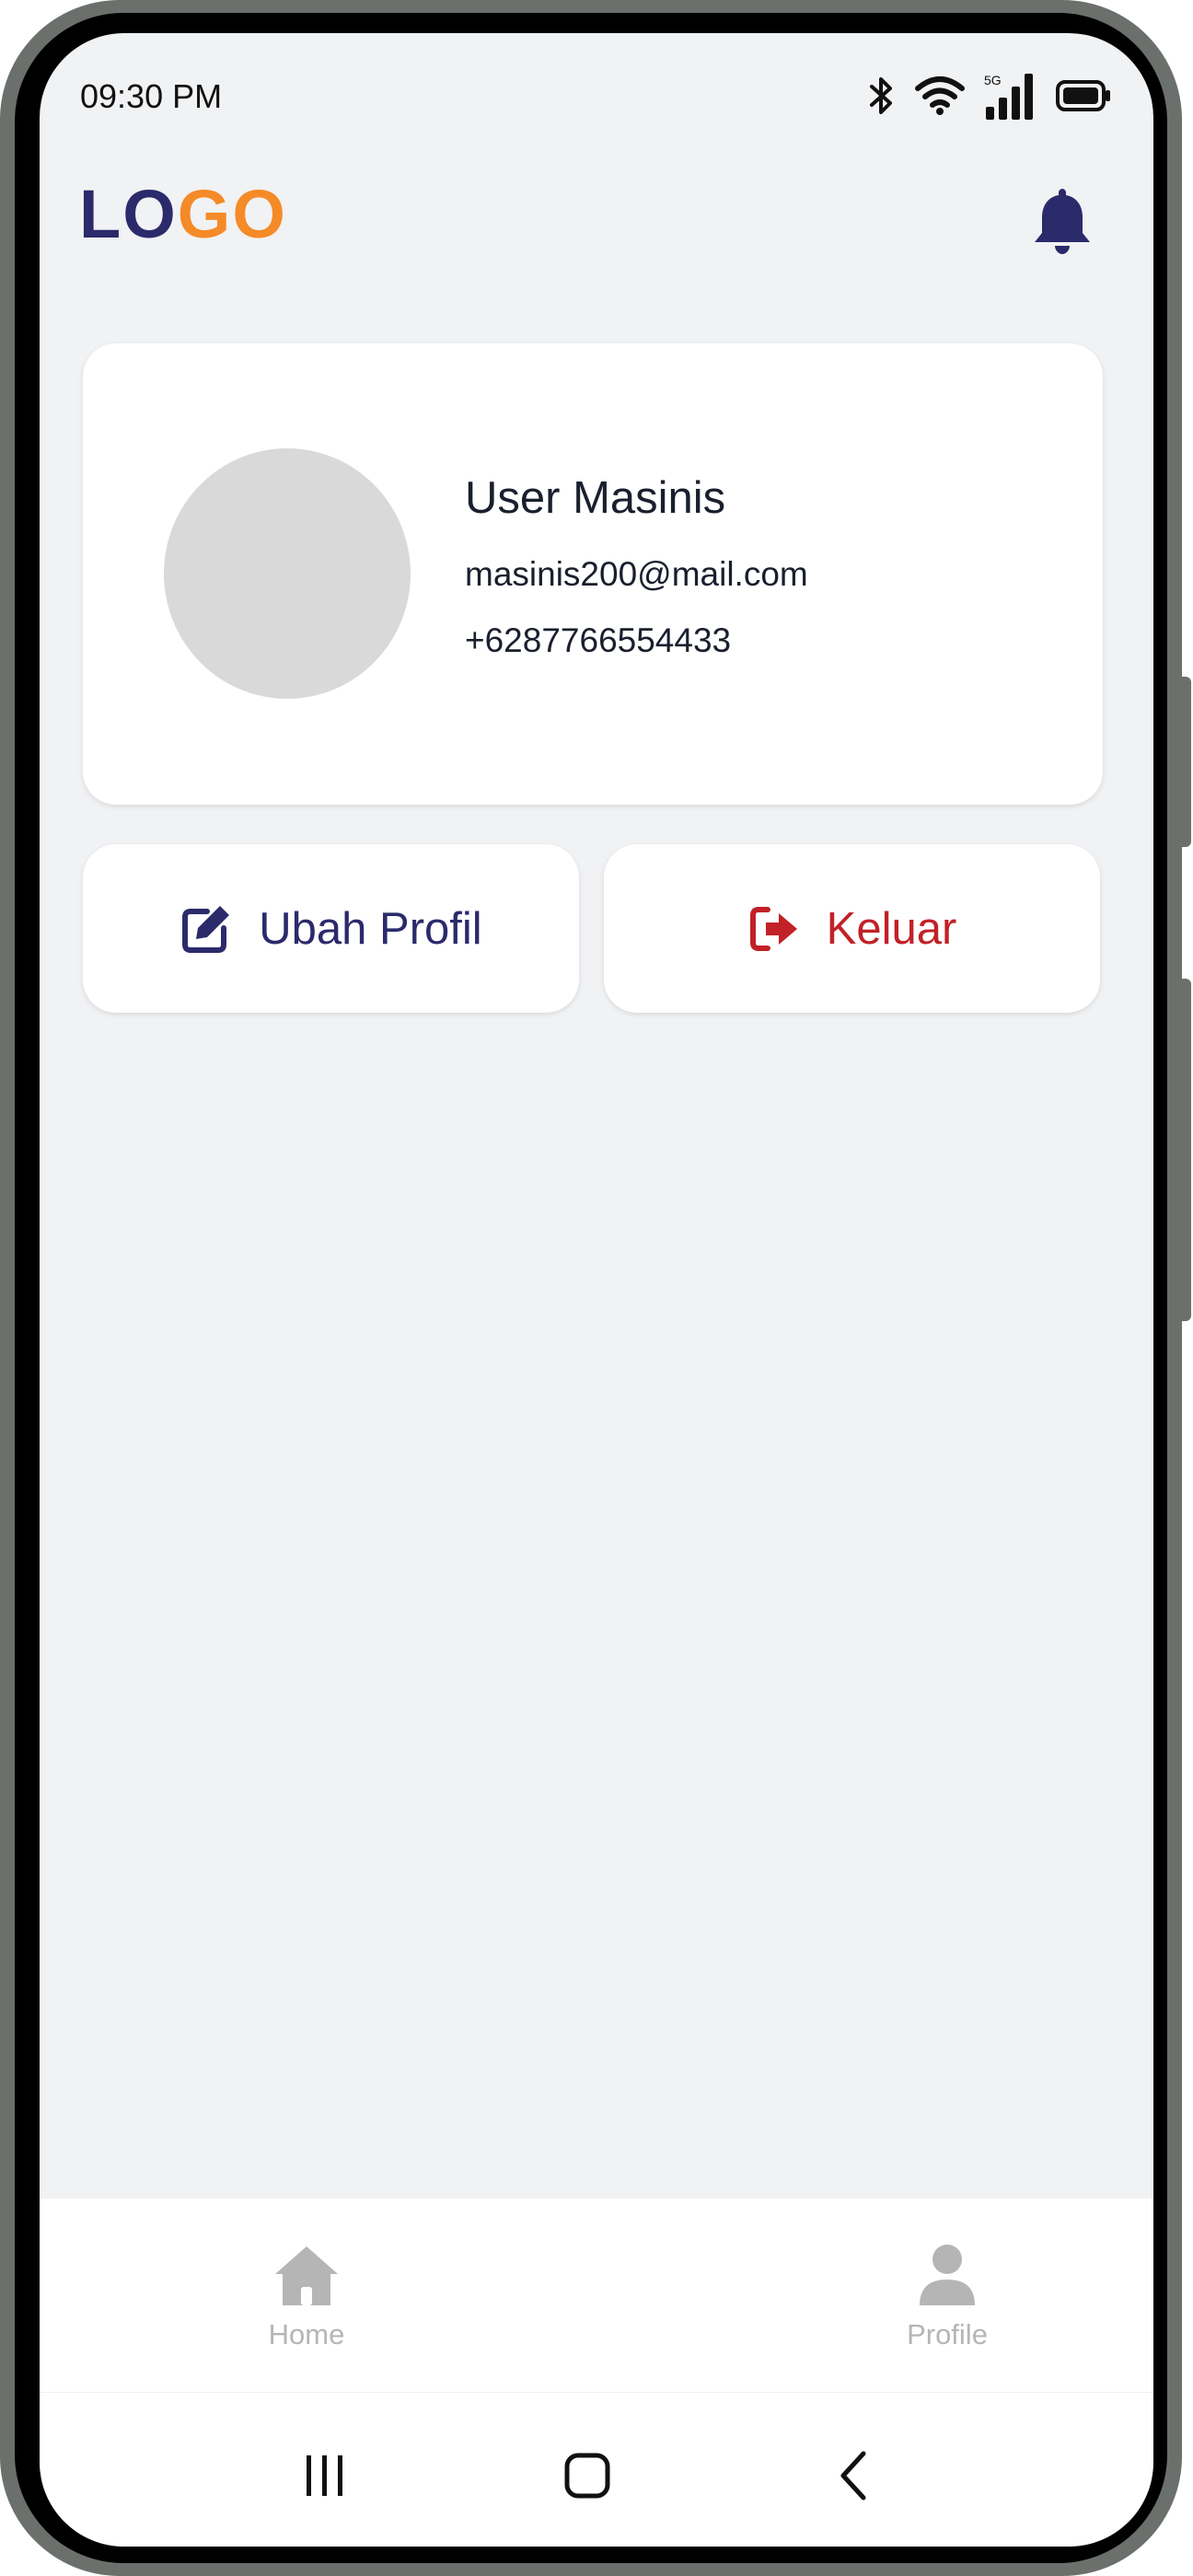 The height and width of the screenshot is (2576, 1193). Describe the element at coordinates (598, 640) in the screenshot. I see `user-phone: +6287766554433` at that location.